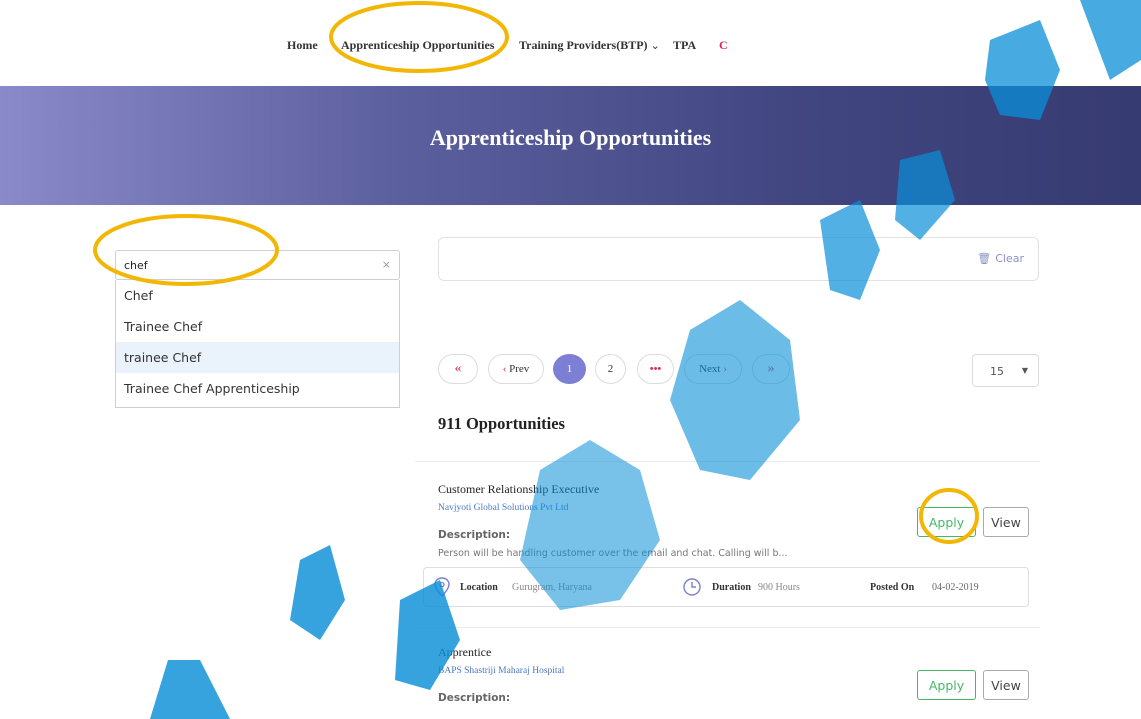 This screenshot has width=1141, height=719. I want to click on duration-label: Duration, so click(731, 587).